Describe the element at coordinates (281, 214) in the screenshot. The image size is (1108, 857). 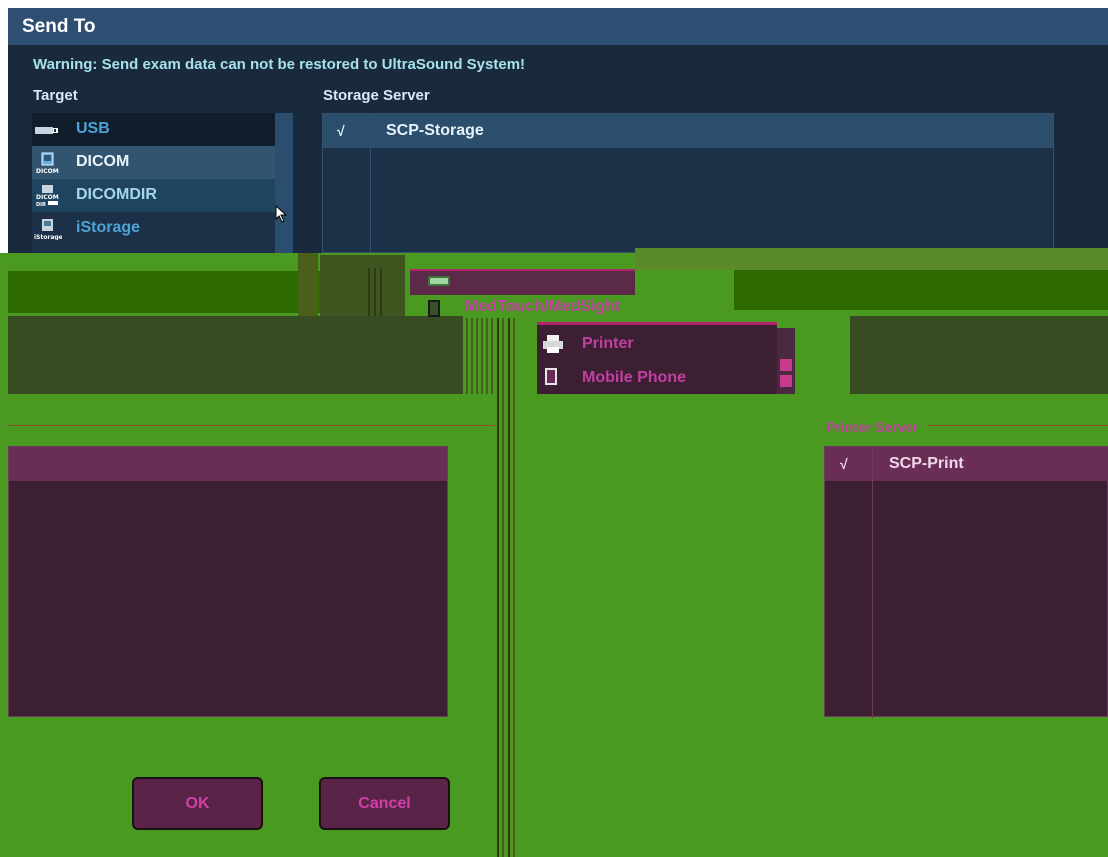
I see `mouse-cursor-icon` at that location.